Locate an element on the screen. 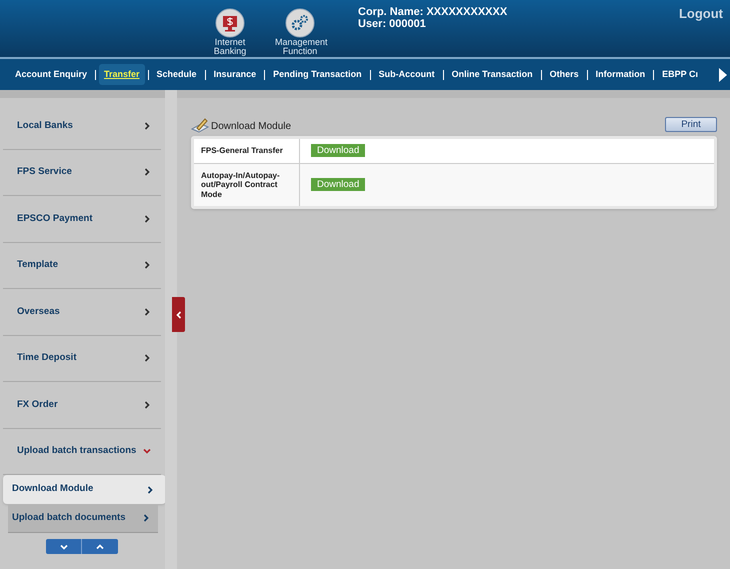 This screenshot has width=730, height=569. sidebar-item: FPS Service is located at coordinates (82, 173).